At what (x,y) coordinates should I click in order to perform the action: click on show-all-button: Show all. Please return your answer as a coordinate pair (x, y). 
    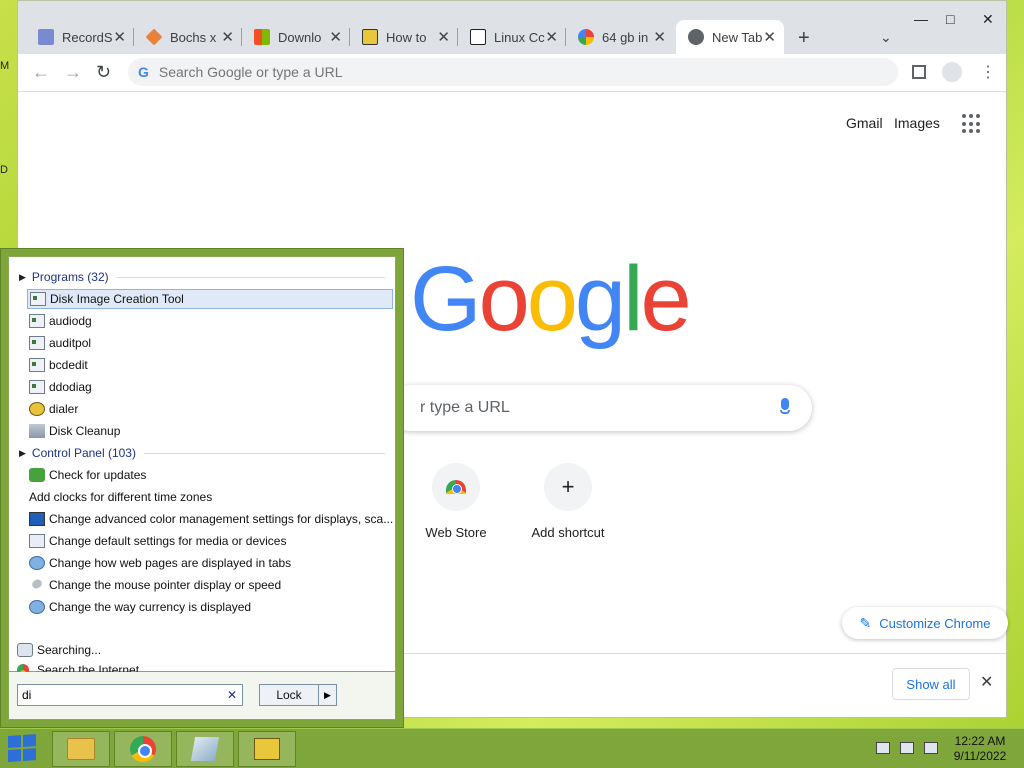
    Looking at the image, I should click on (931, 684).